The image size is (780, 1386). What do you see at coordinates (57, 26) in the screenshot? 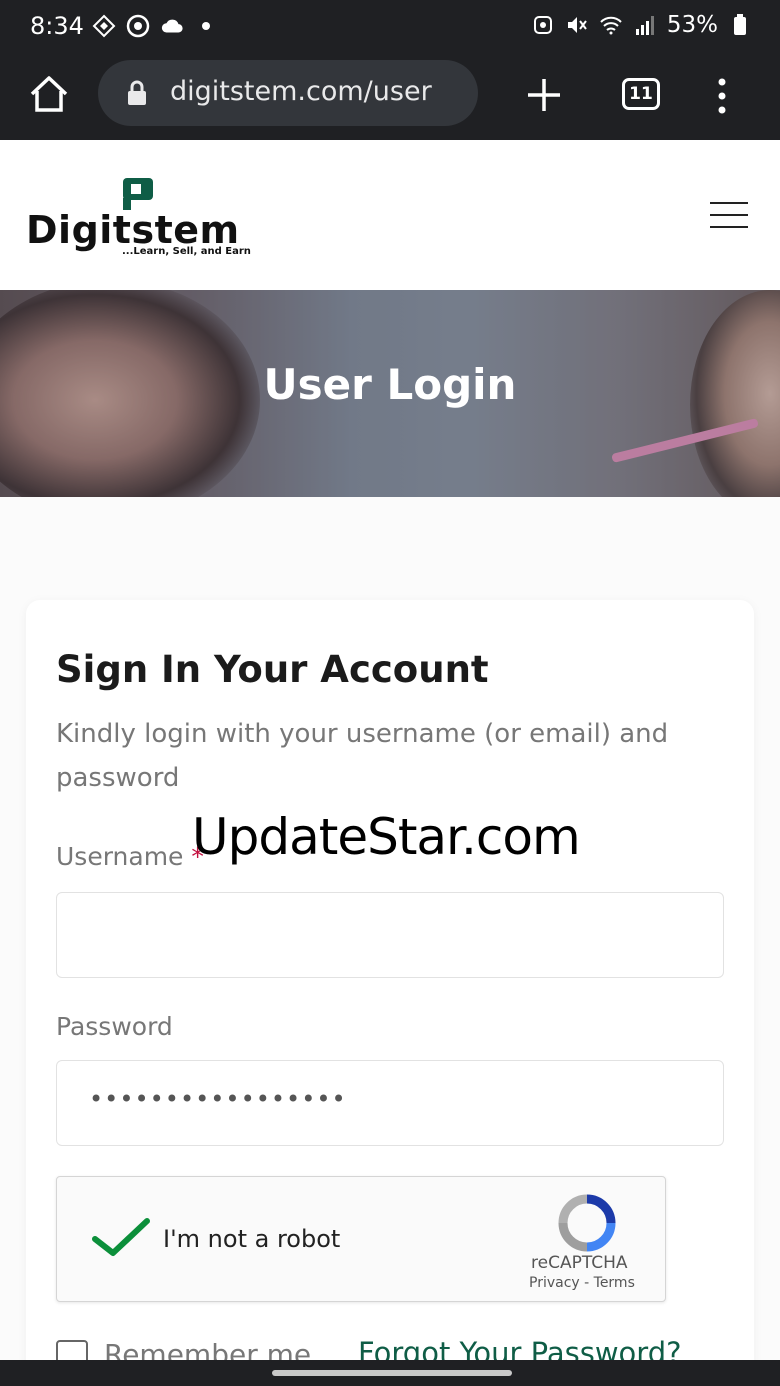
I see `status-time: 8:34` at bounding box center [57, 26].